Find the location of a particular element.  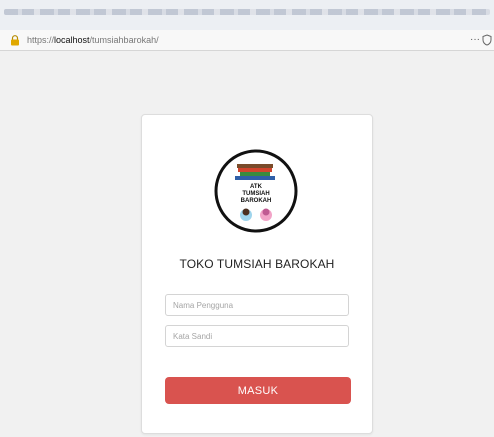

store-title: TOKO TUMSIAH BAROKAH is located at coordinates (257, 264).